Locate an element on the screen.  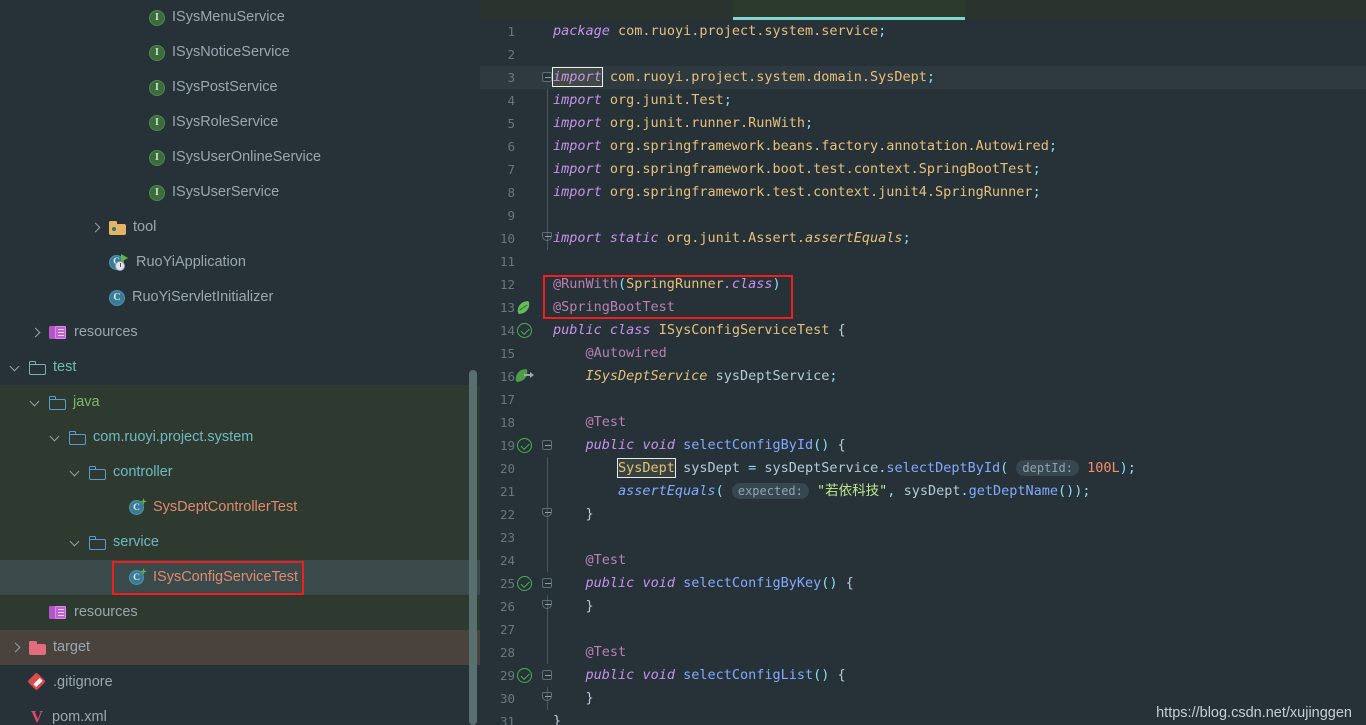
tree-item-test: test is located at coordinates (240, 367).